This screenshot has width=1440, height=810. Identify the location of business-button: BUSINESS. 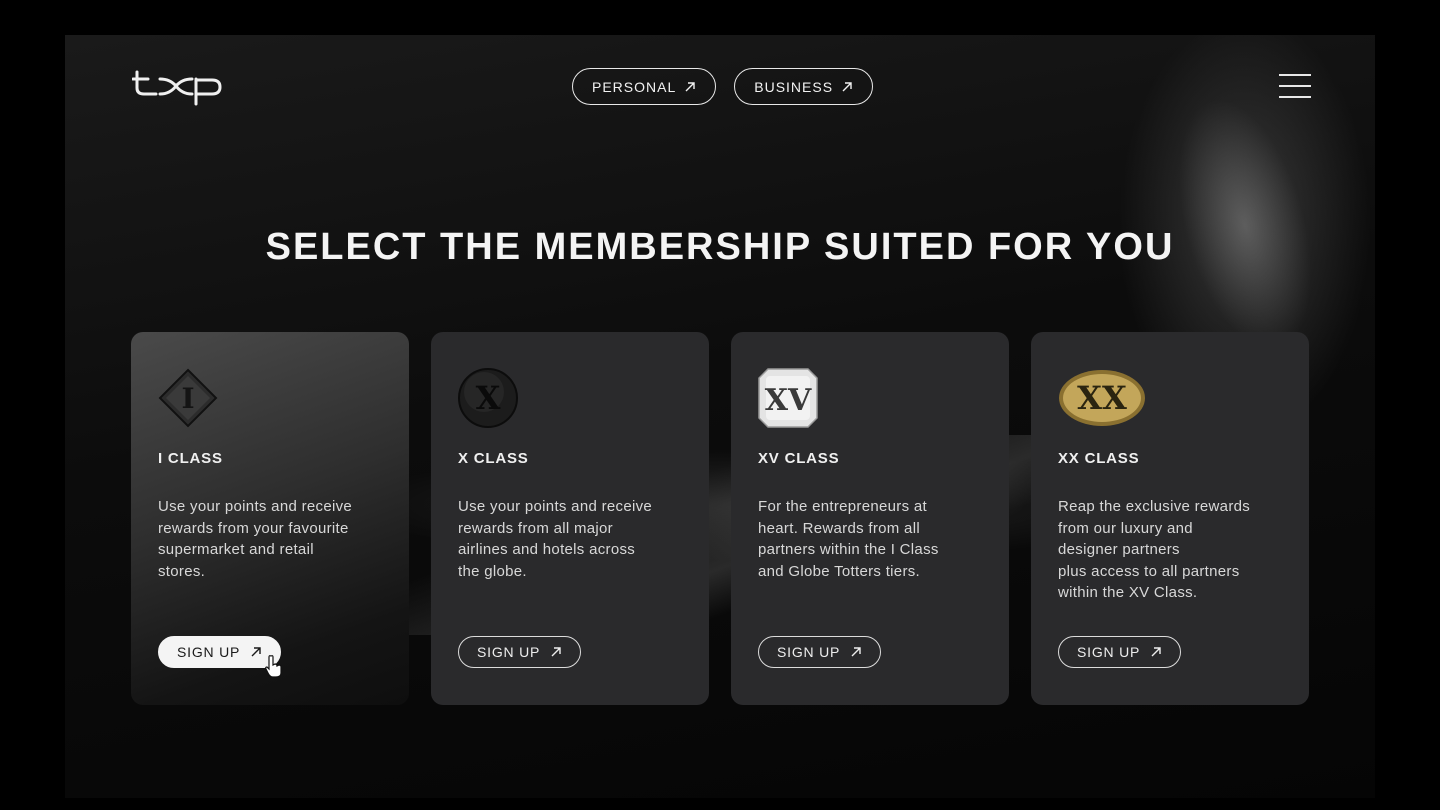
(804, 86).